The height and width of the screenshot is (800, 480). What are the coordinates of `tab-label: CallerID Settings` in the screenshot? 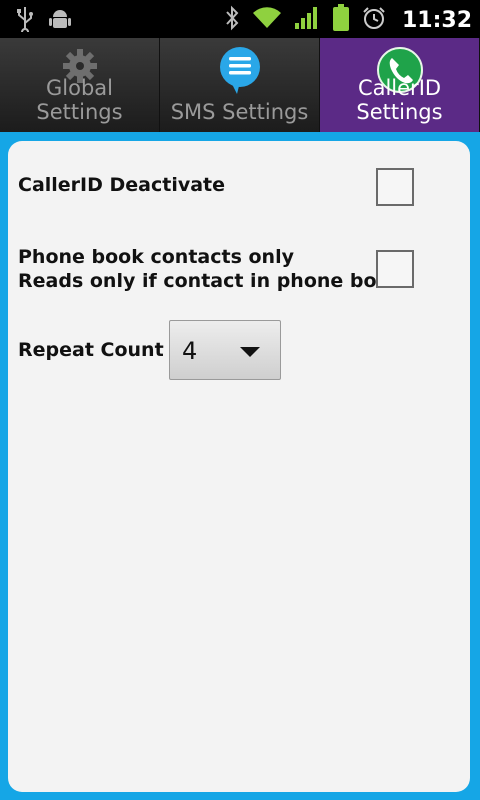 It's located at (399, 100).